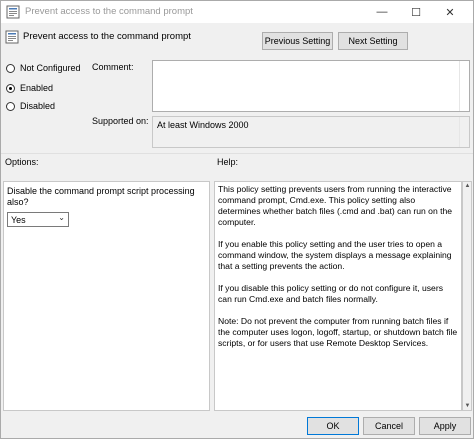 Image resolution: width=474 pixels, height=439 pixels. I want to click on maximize-icon: ☐, so click(416, 12).